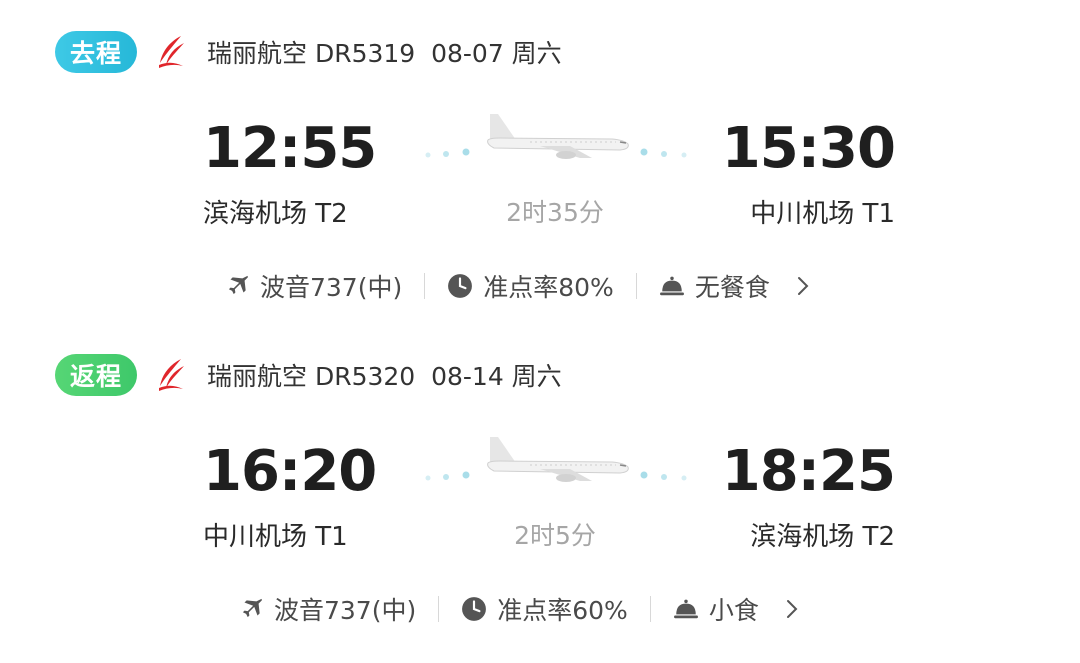 The width and height of the screenshot is (1080, 663). I want to click on return-badge: 返程, so click(96, 375).